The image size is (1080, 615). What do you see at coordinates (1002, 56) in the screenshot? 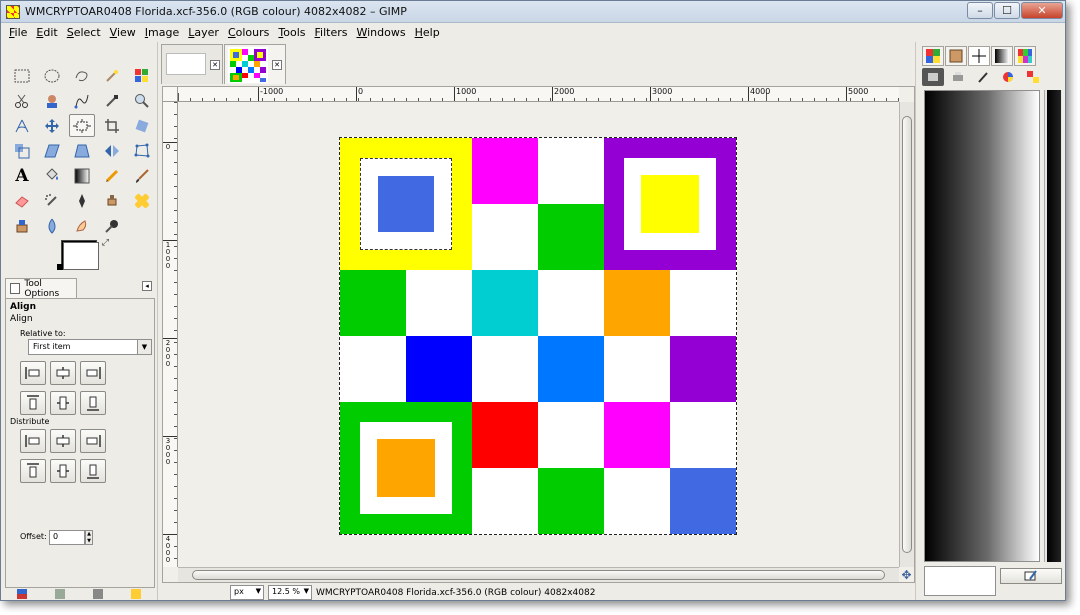
I see `gradients-tab-icon` at bounding box center [1002, 56].